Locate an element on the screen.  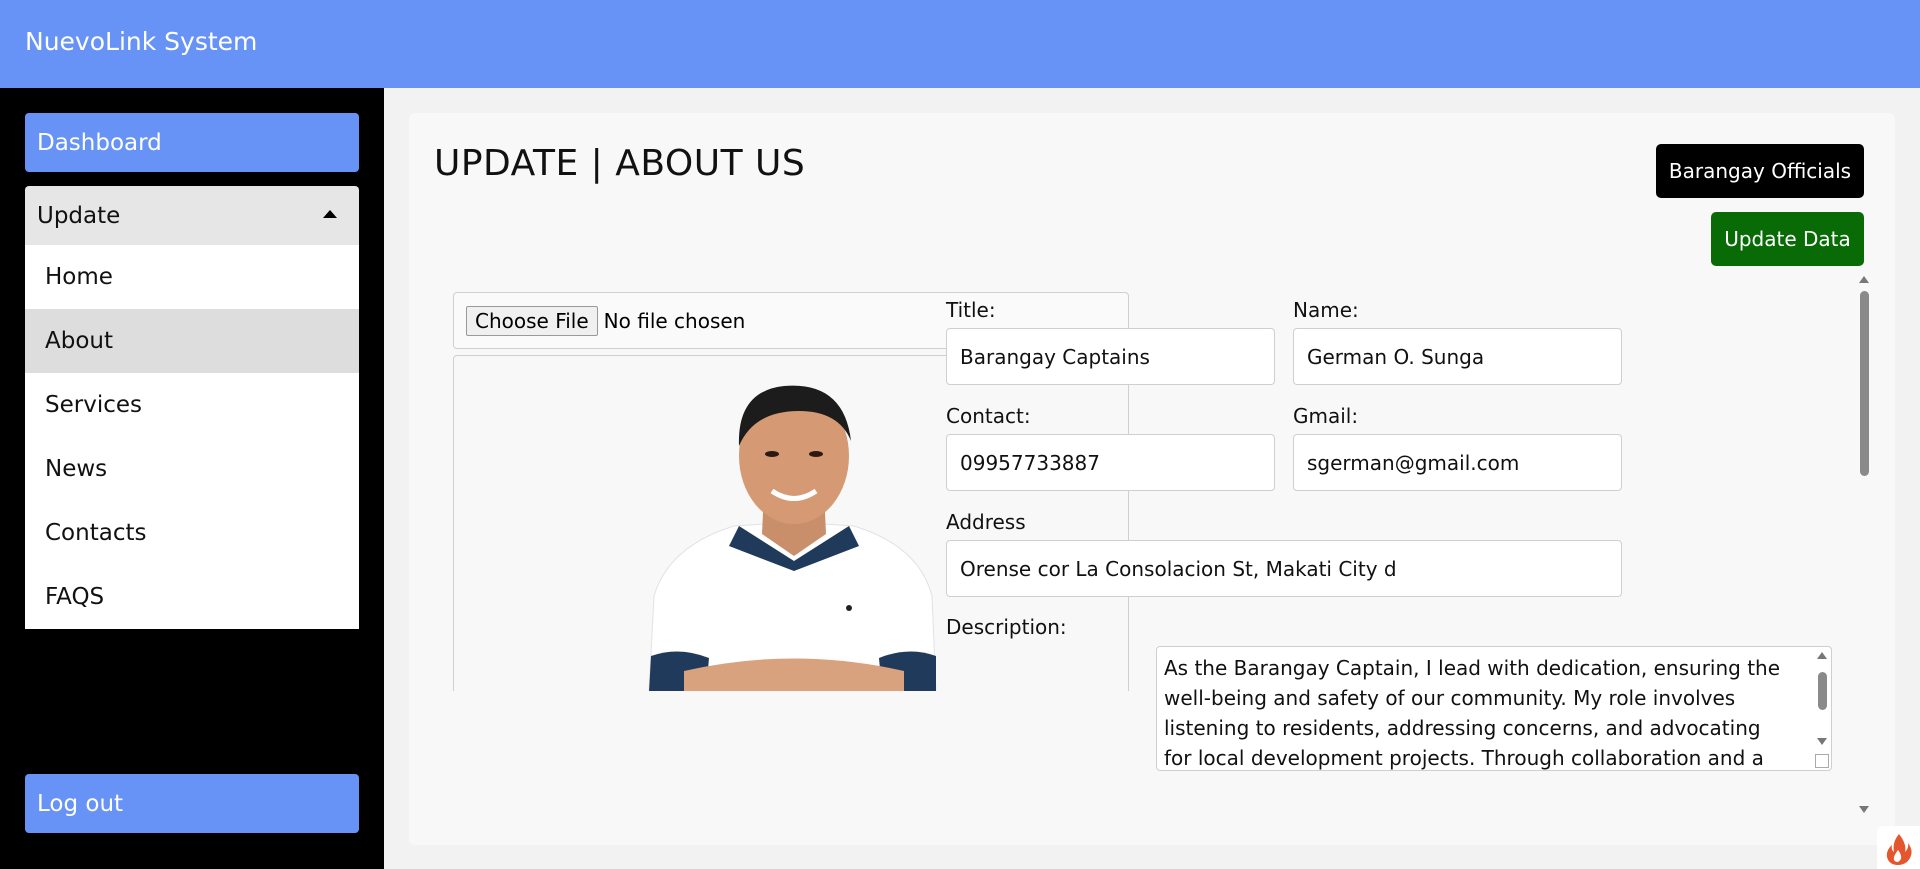
top-bar: NuevoLink System is located at coordinates (960, 44).